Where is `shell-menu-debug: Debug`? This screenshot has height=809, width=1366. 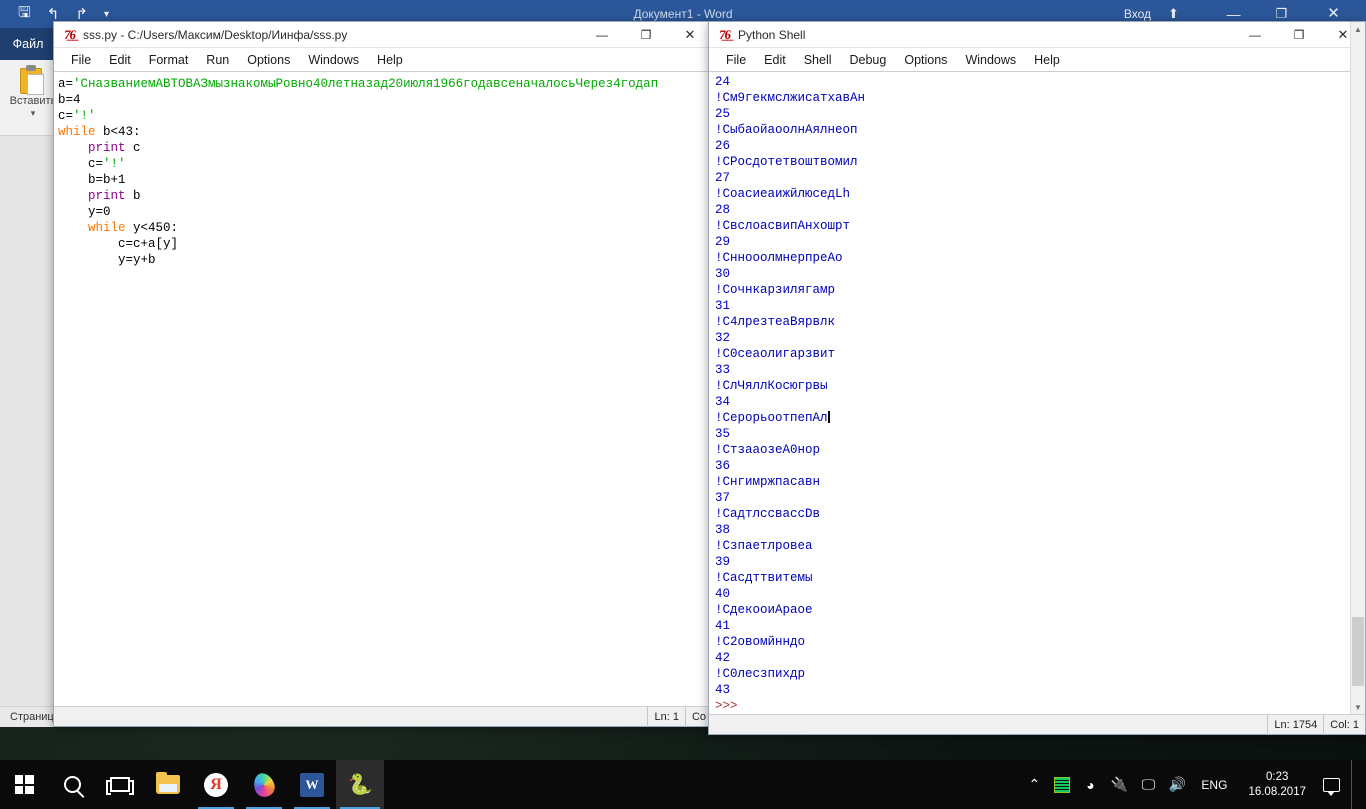
shell-menu-debug: Debug is located at coordinates (868, 60).